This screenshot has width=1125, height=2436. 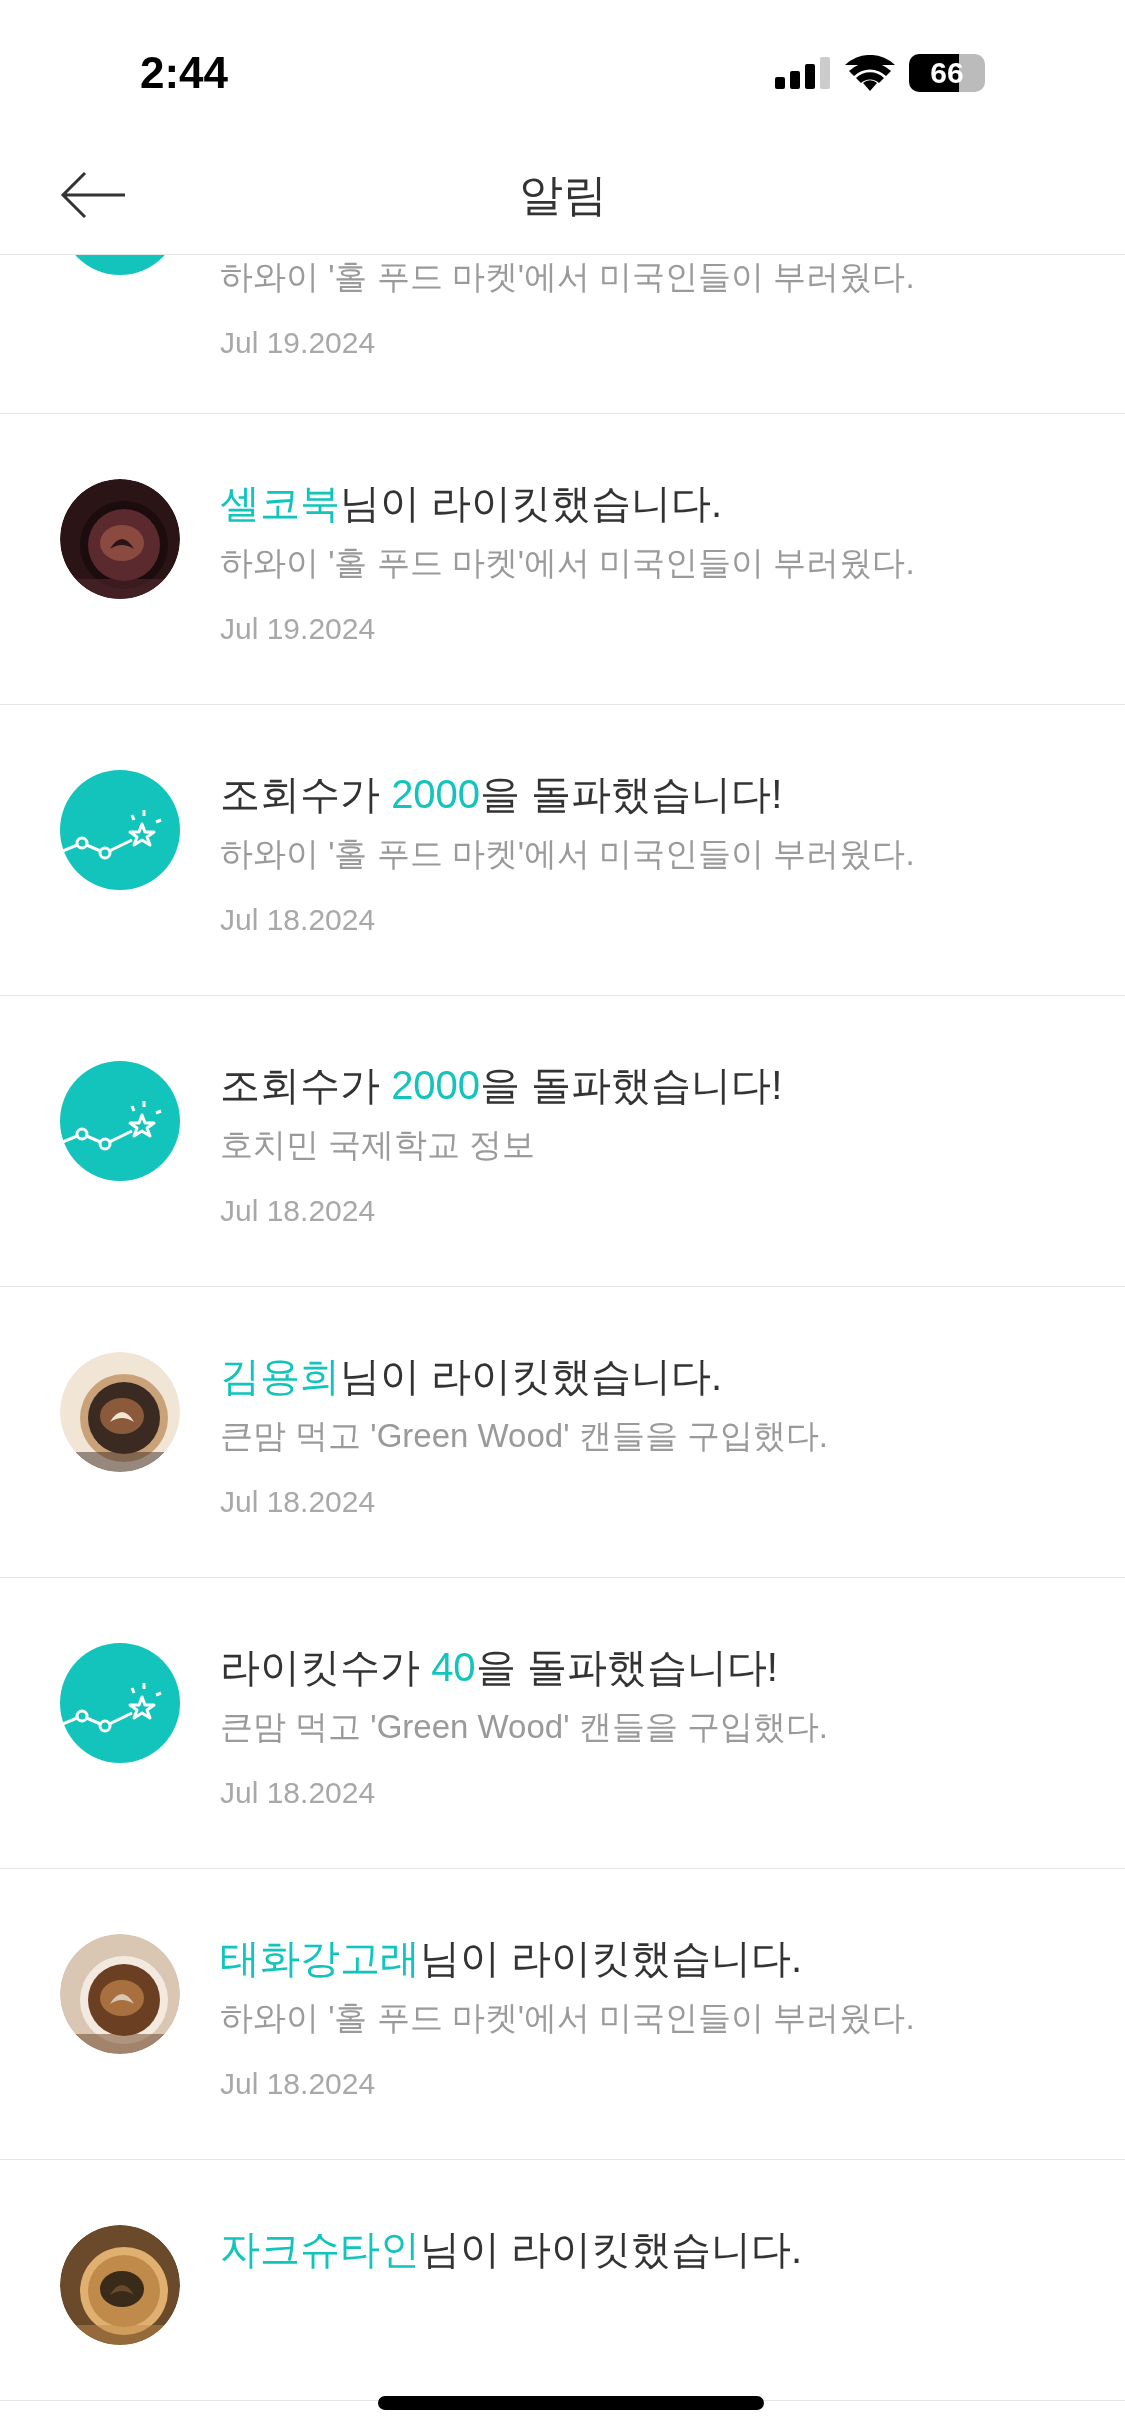 What do you see at coordinates (472, 503) in the screenshot?
I see `notification-title: 셀코북님이 라이킷했습니다.` at bounding box center [472, 503].